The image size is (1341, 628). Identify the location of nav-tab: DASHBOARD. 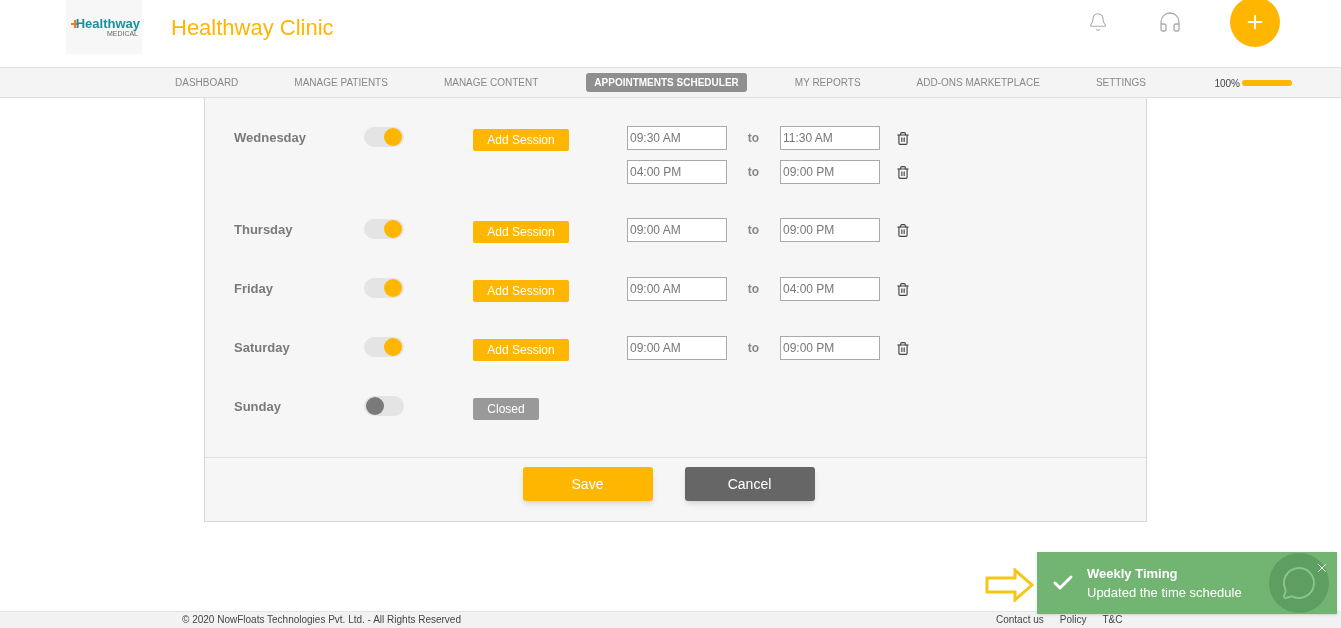
(207, 82).